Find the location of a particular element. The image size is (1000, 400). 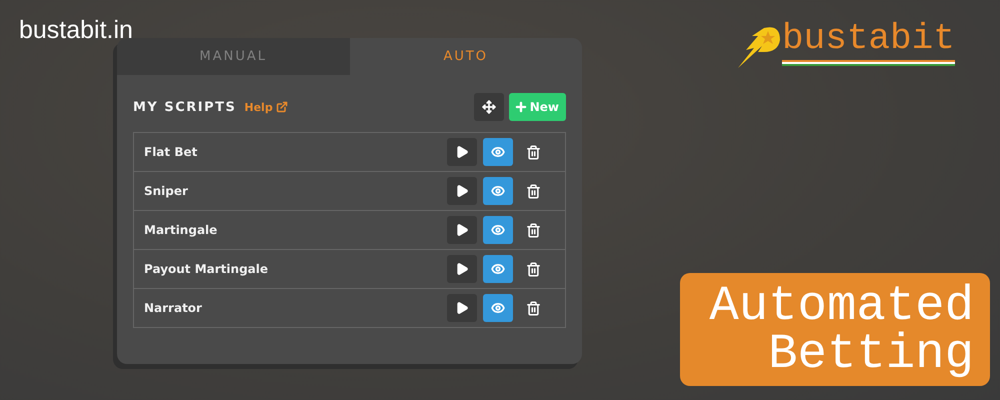

section-heading: MY SCRIPTS is located at coordinates (184, 107).